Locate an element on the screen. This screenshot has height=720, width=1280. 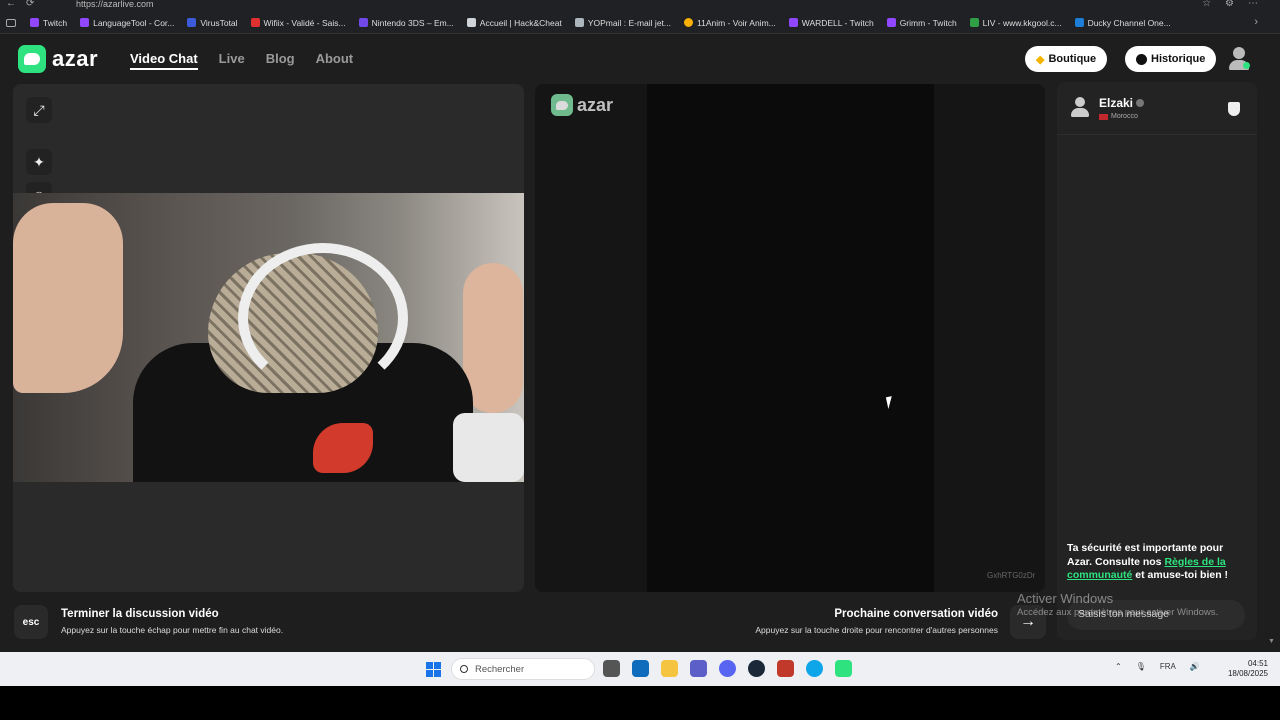
bookmark-item: WARDELL - Twitch is located at coordinates (831, 23).